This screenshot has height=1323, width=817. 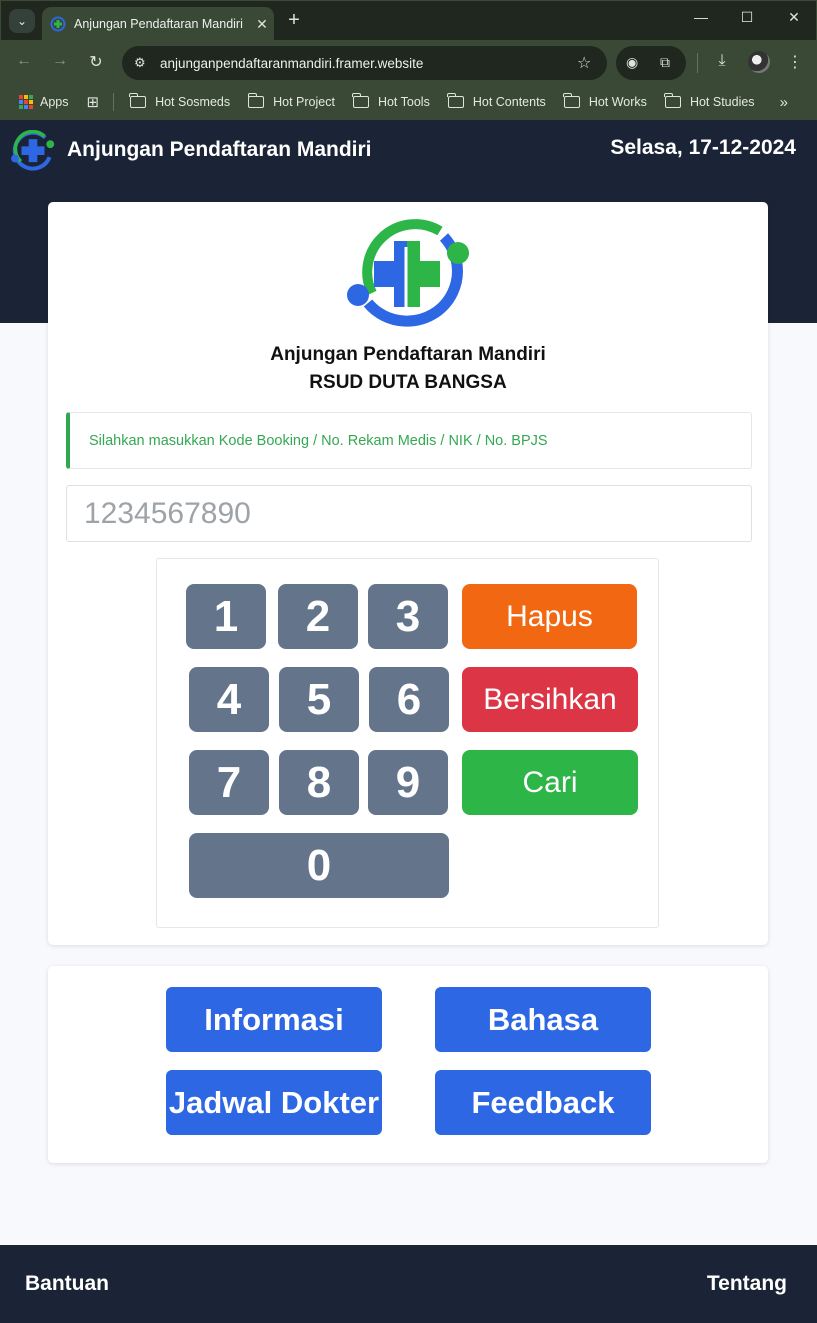 I want to click on new-tab-icon: +, so click(x=294, y=20).